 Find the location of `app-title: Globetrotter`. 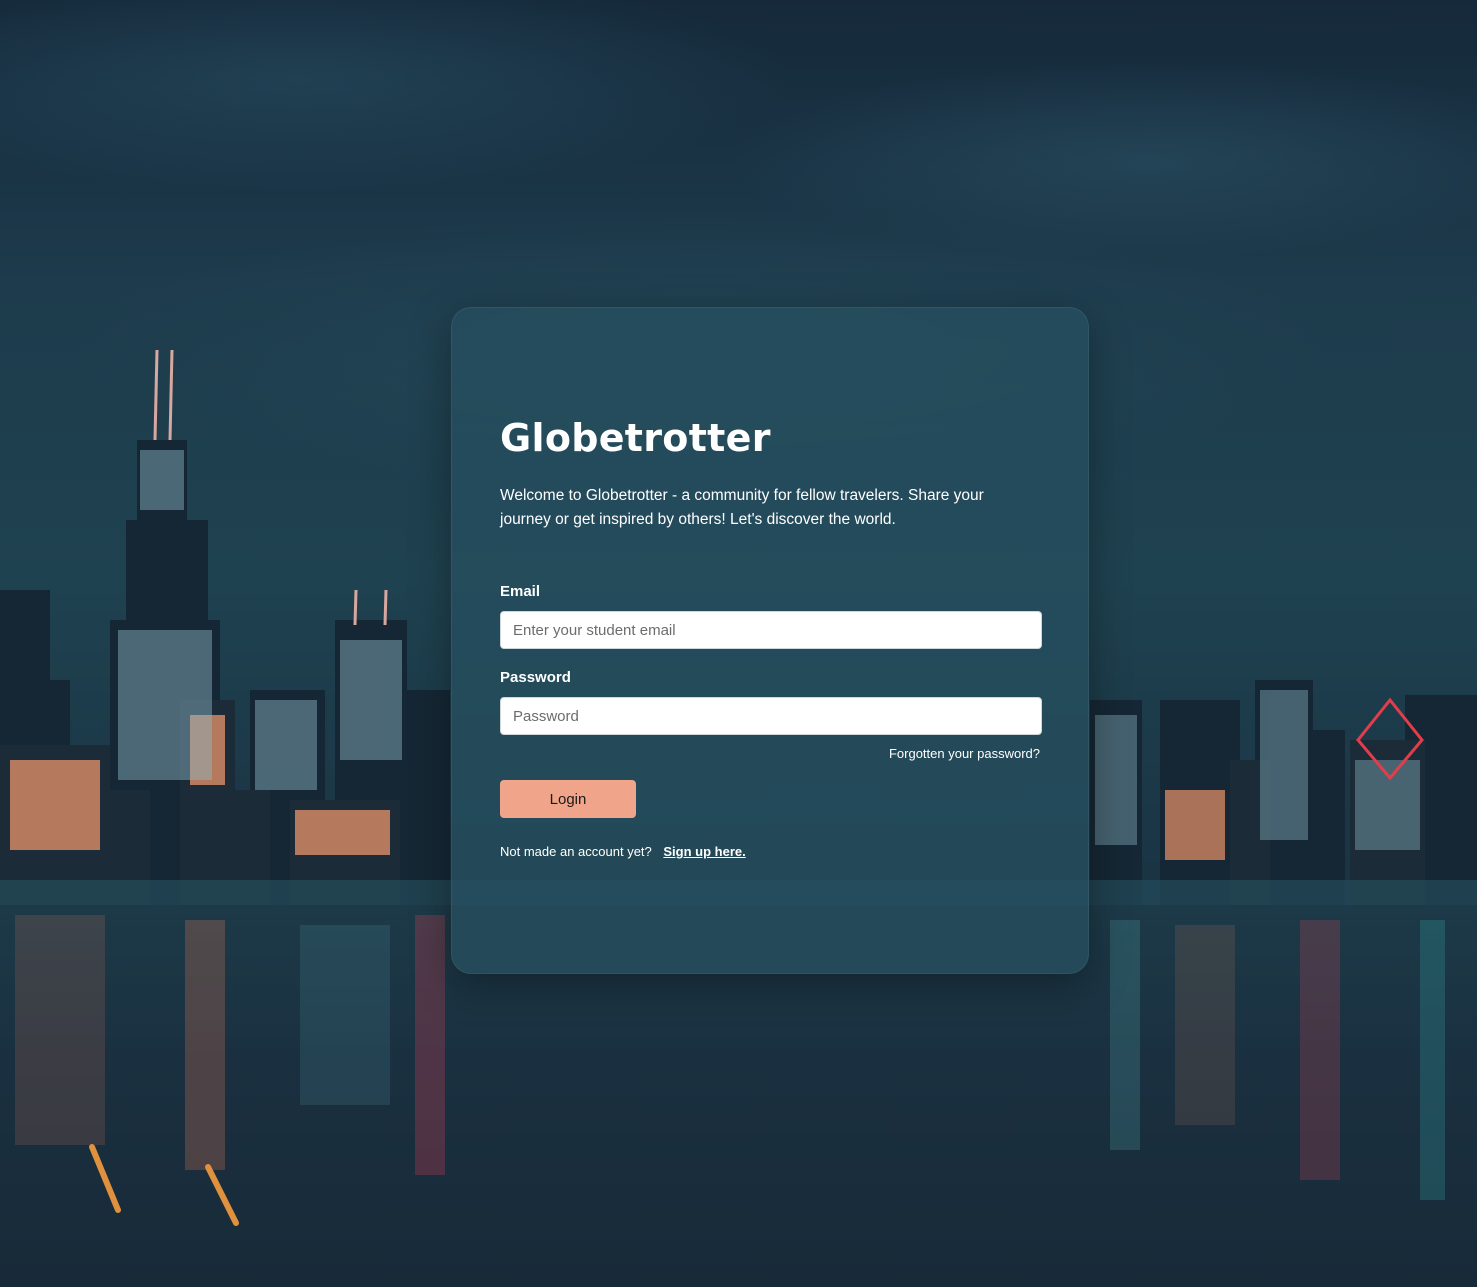

app-title: Globetrotter is located at coordinates (635, 438).